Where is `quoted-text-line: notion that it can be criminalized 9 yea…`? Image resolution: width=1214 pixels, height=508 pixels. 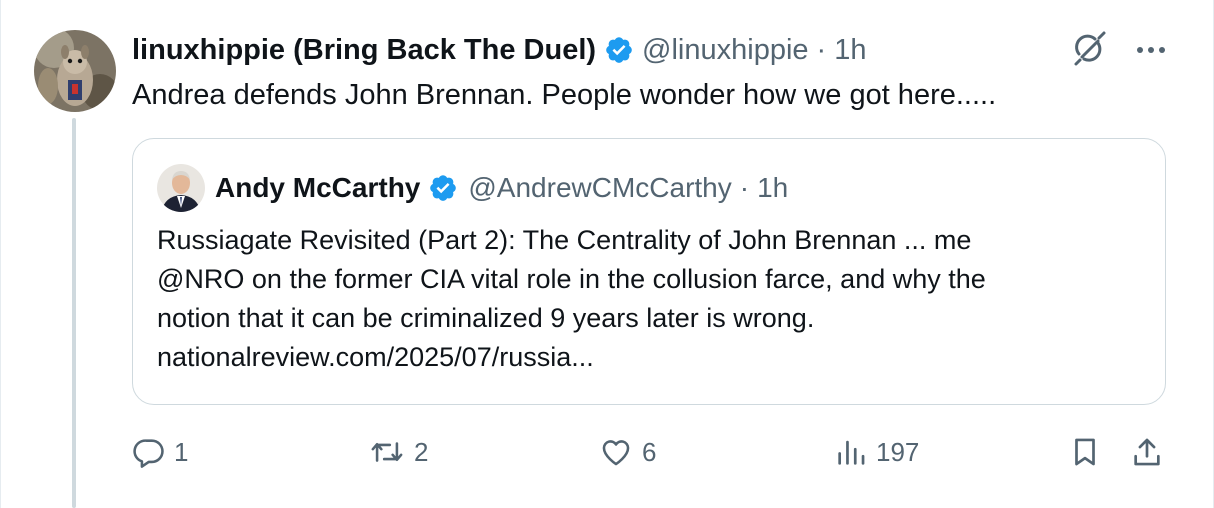
quoted-text-line: notion that it can be criminalized 9 yea… is located at coordinates (486, 318).